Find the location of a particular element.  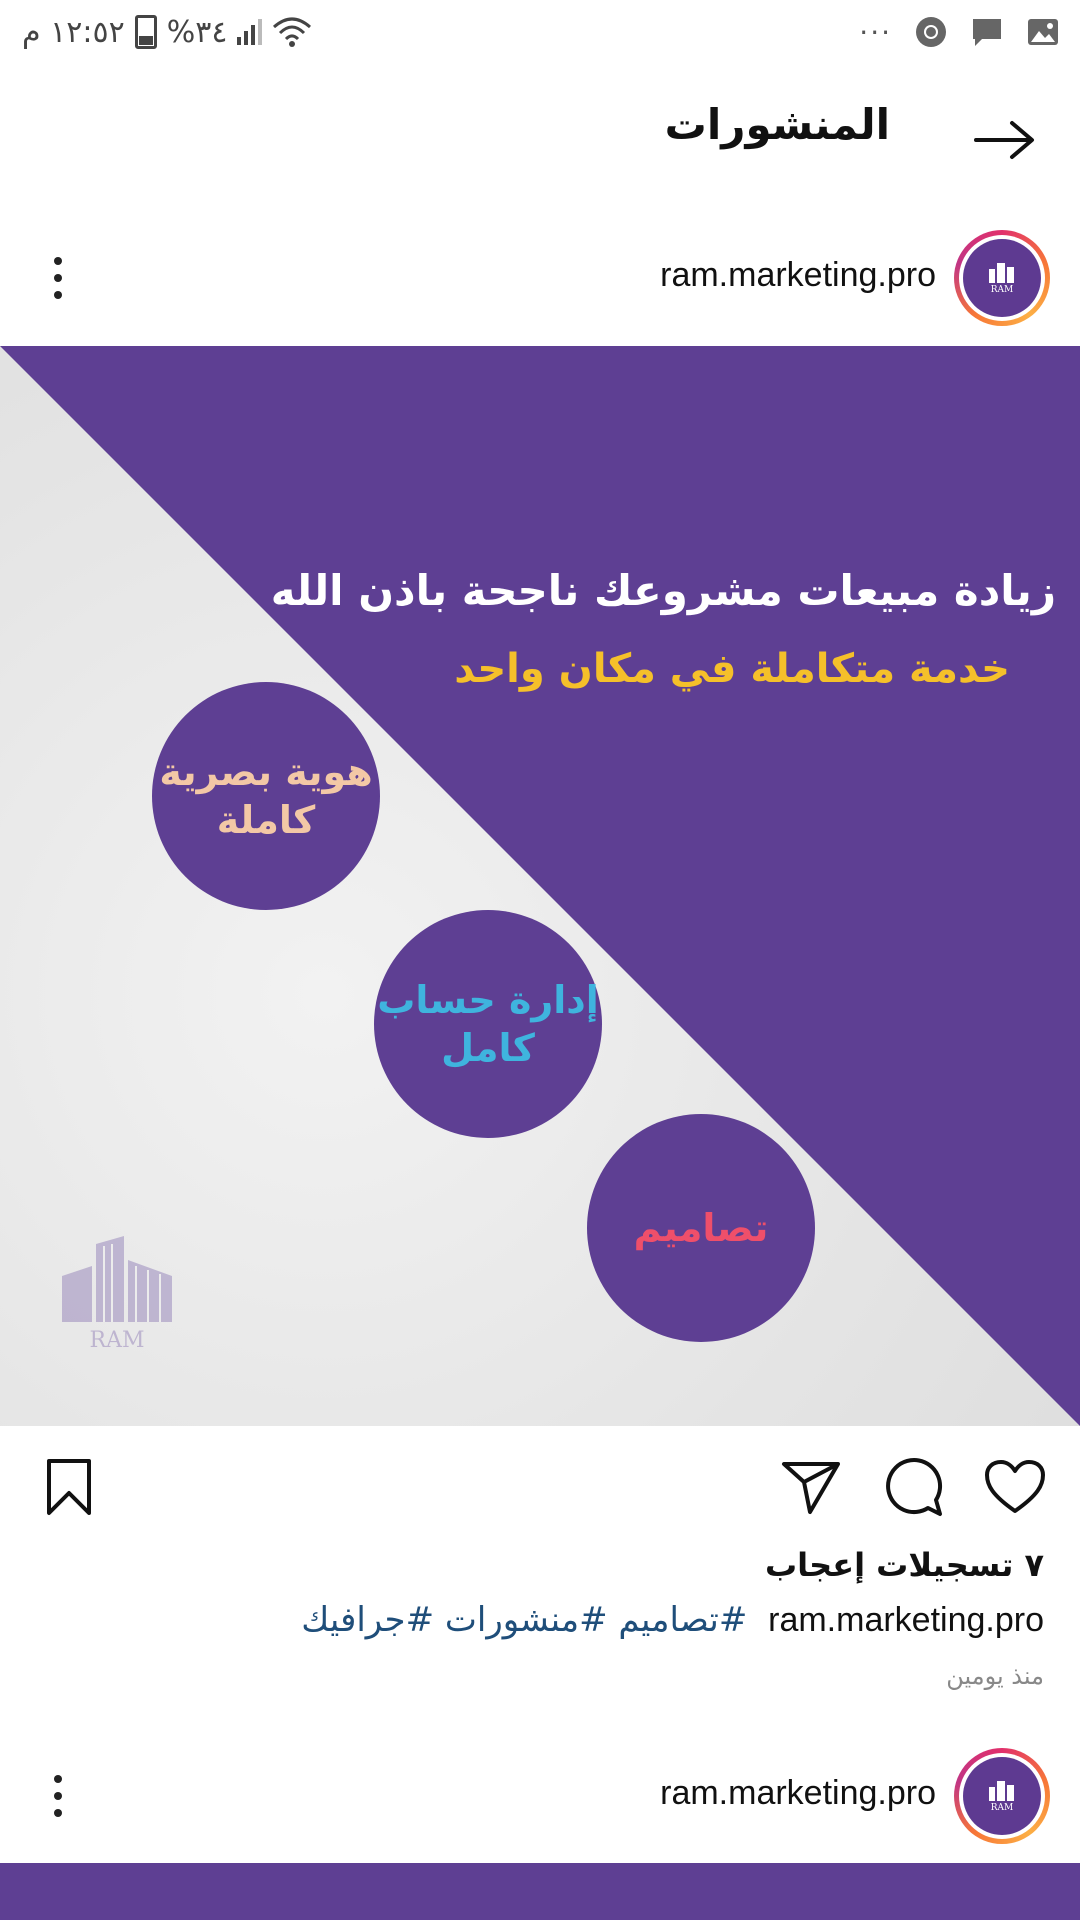

caption-hashtags: #تصاميم #منشورات #جرافيك is located at coordinates (524, 1620).